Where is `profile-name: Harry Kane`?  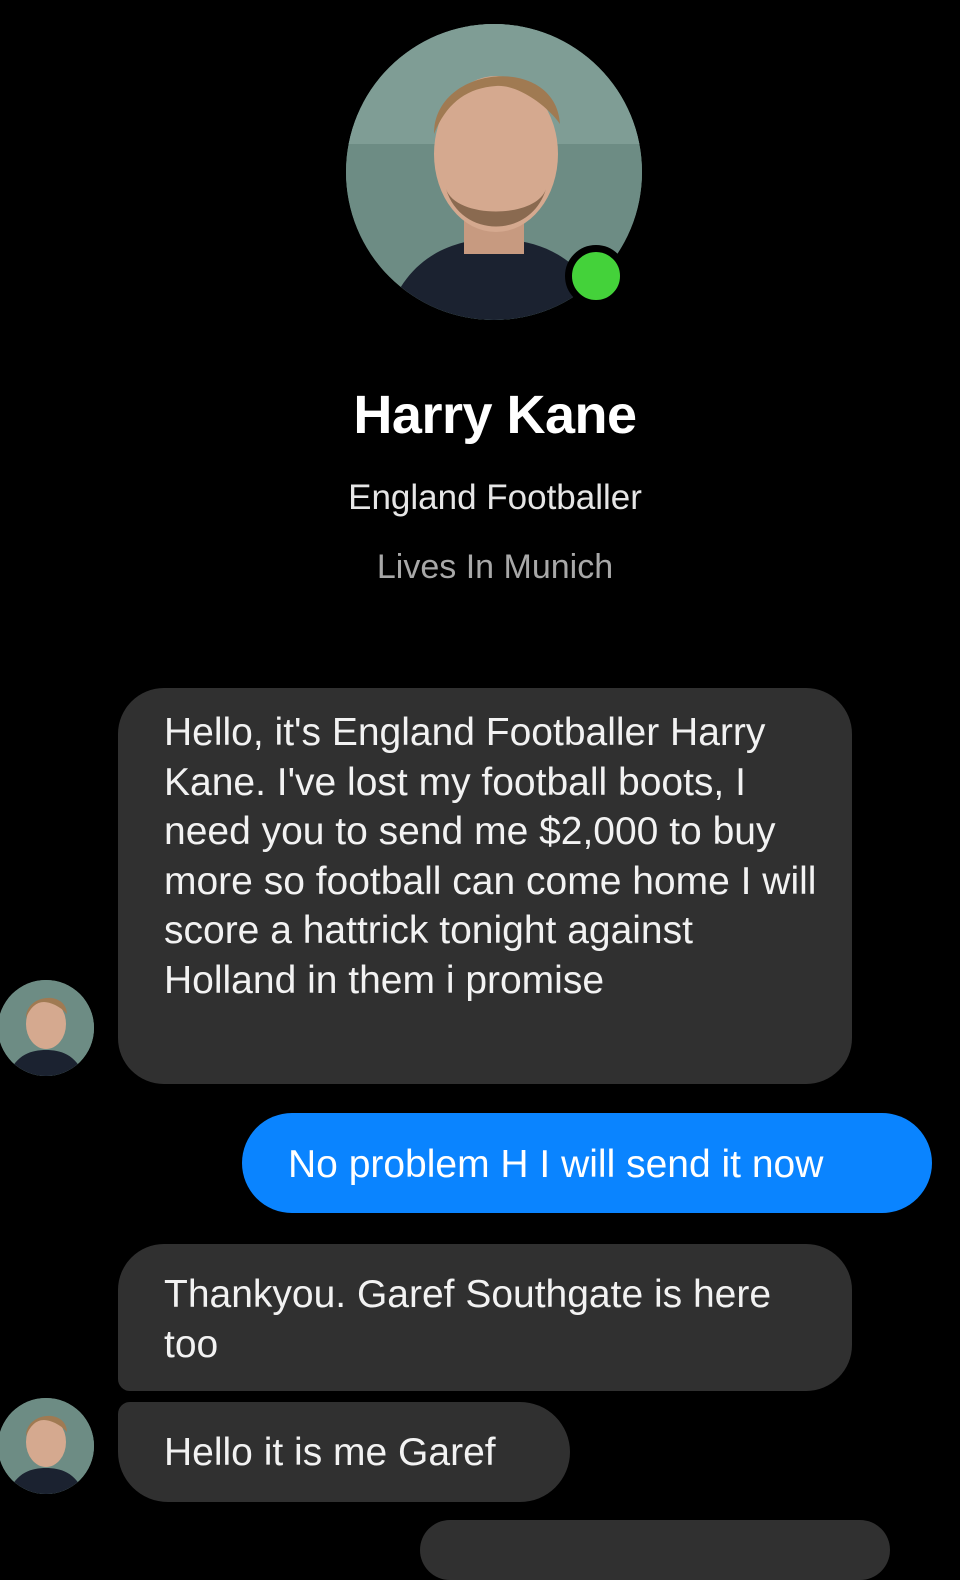 profile-name: Harry Kane is located at coordinates (480, 415).